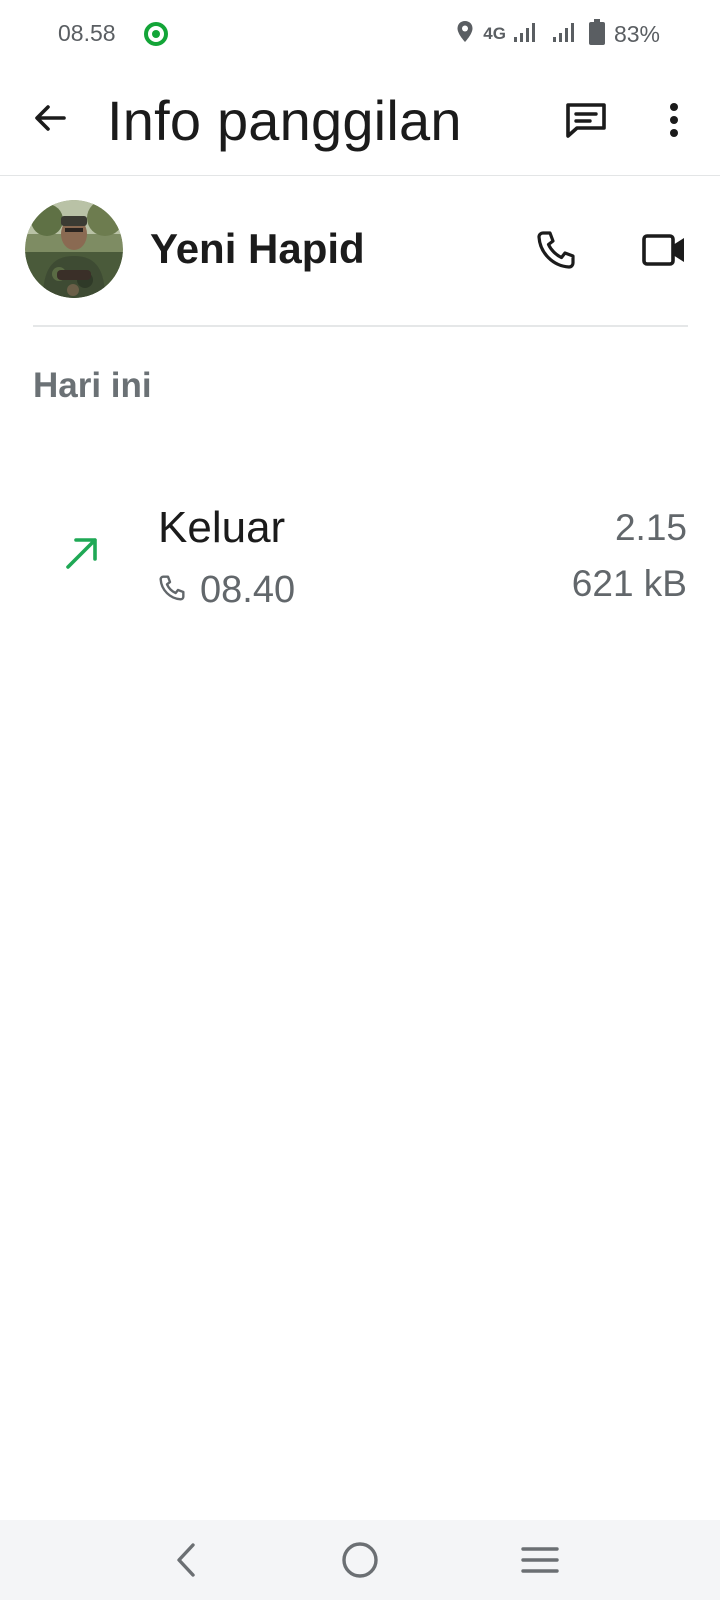  What do you see at coordinates (360, 35) in the screenshot?
I see `status-bar: 08.58 4G 83%` at bounding box center [360, 35].